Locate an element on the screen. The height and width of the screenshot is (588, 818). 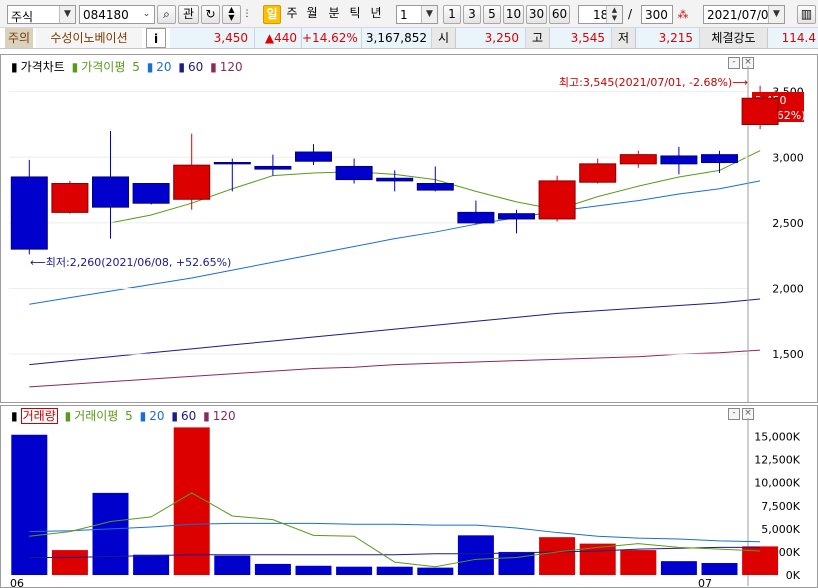
volume-ma20-line is located at coordinates (395, 532).